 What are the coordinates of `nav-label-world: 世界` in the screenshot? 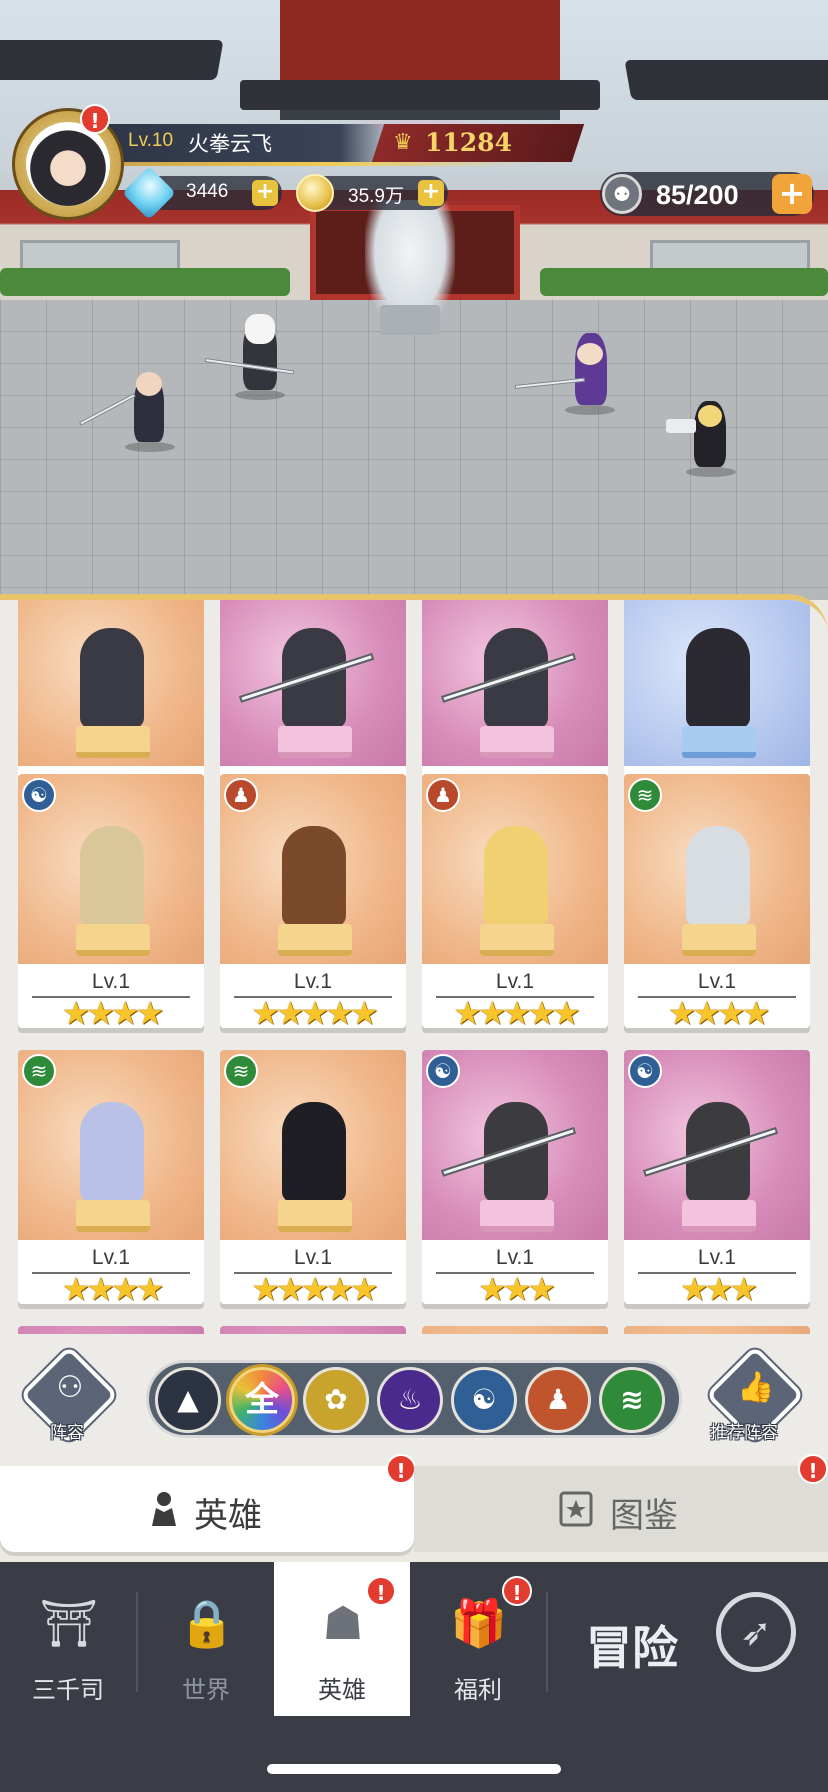 It's located at (206, 1690).